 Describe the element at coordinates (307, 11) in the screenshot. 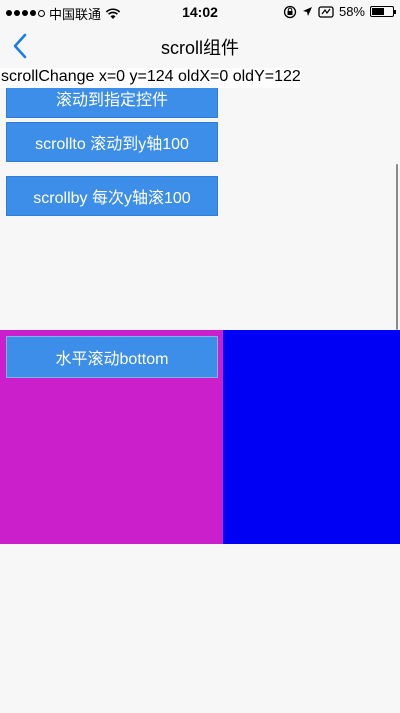

I see `location-arrow-icon` at that location.